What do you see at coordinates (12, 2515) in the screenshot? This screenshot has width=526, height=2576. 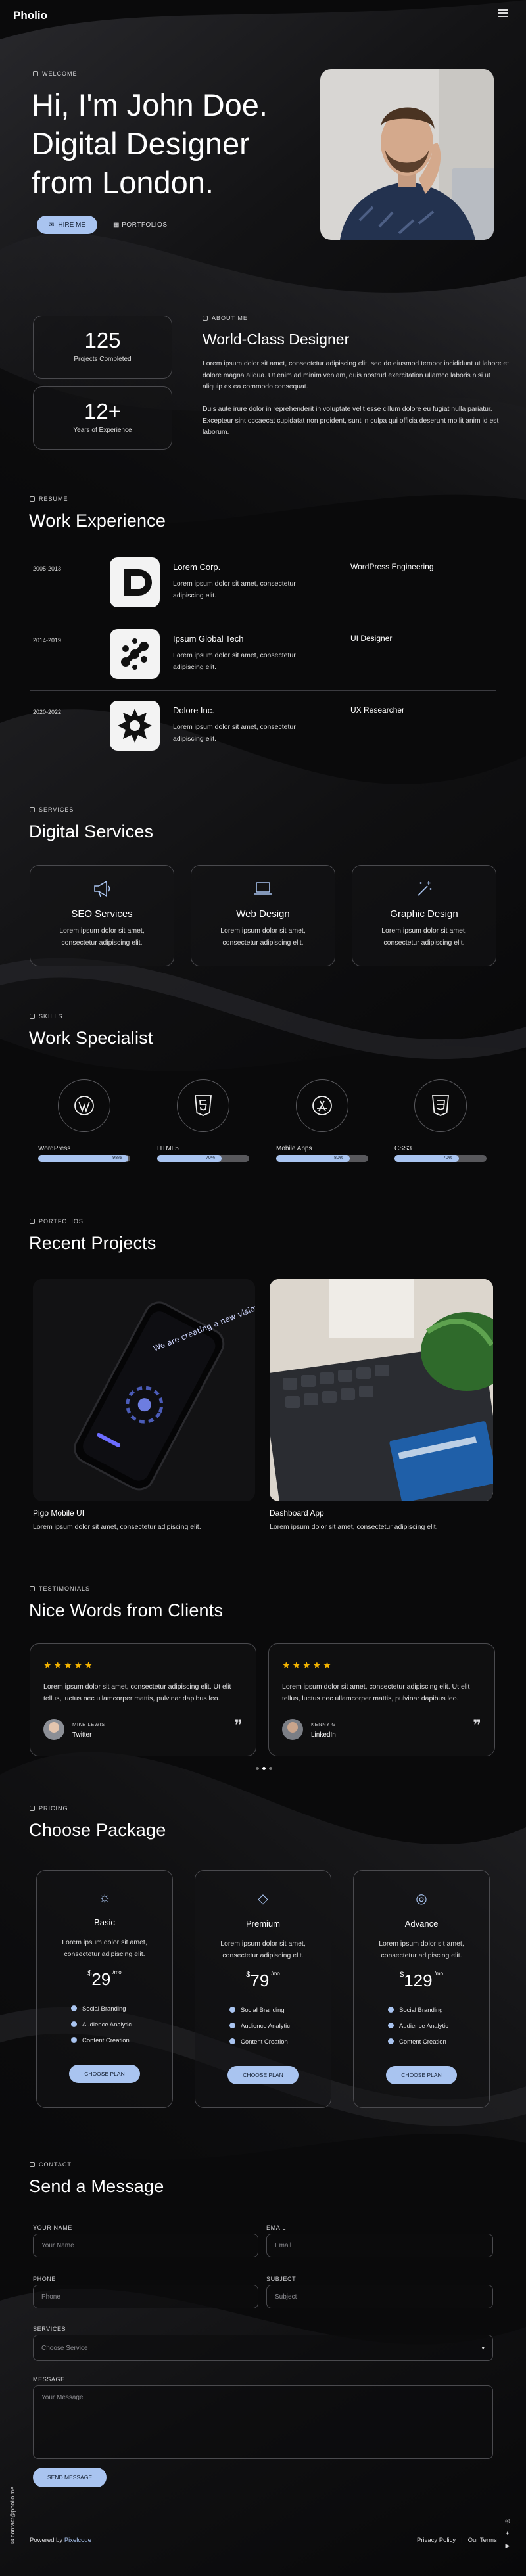 I see `sidebar-email-link: ✉ contact@pholio.me` at bounding box center [12, 2515].